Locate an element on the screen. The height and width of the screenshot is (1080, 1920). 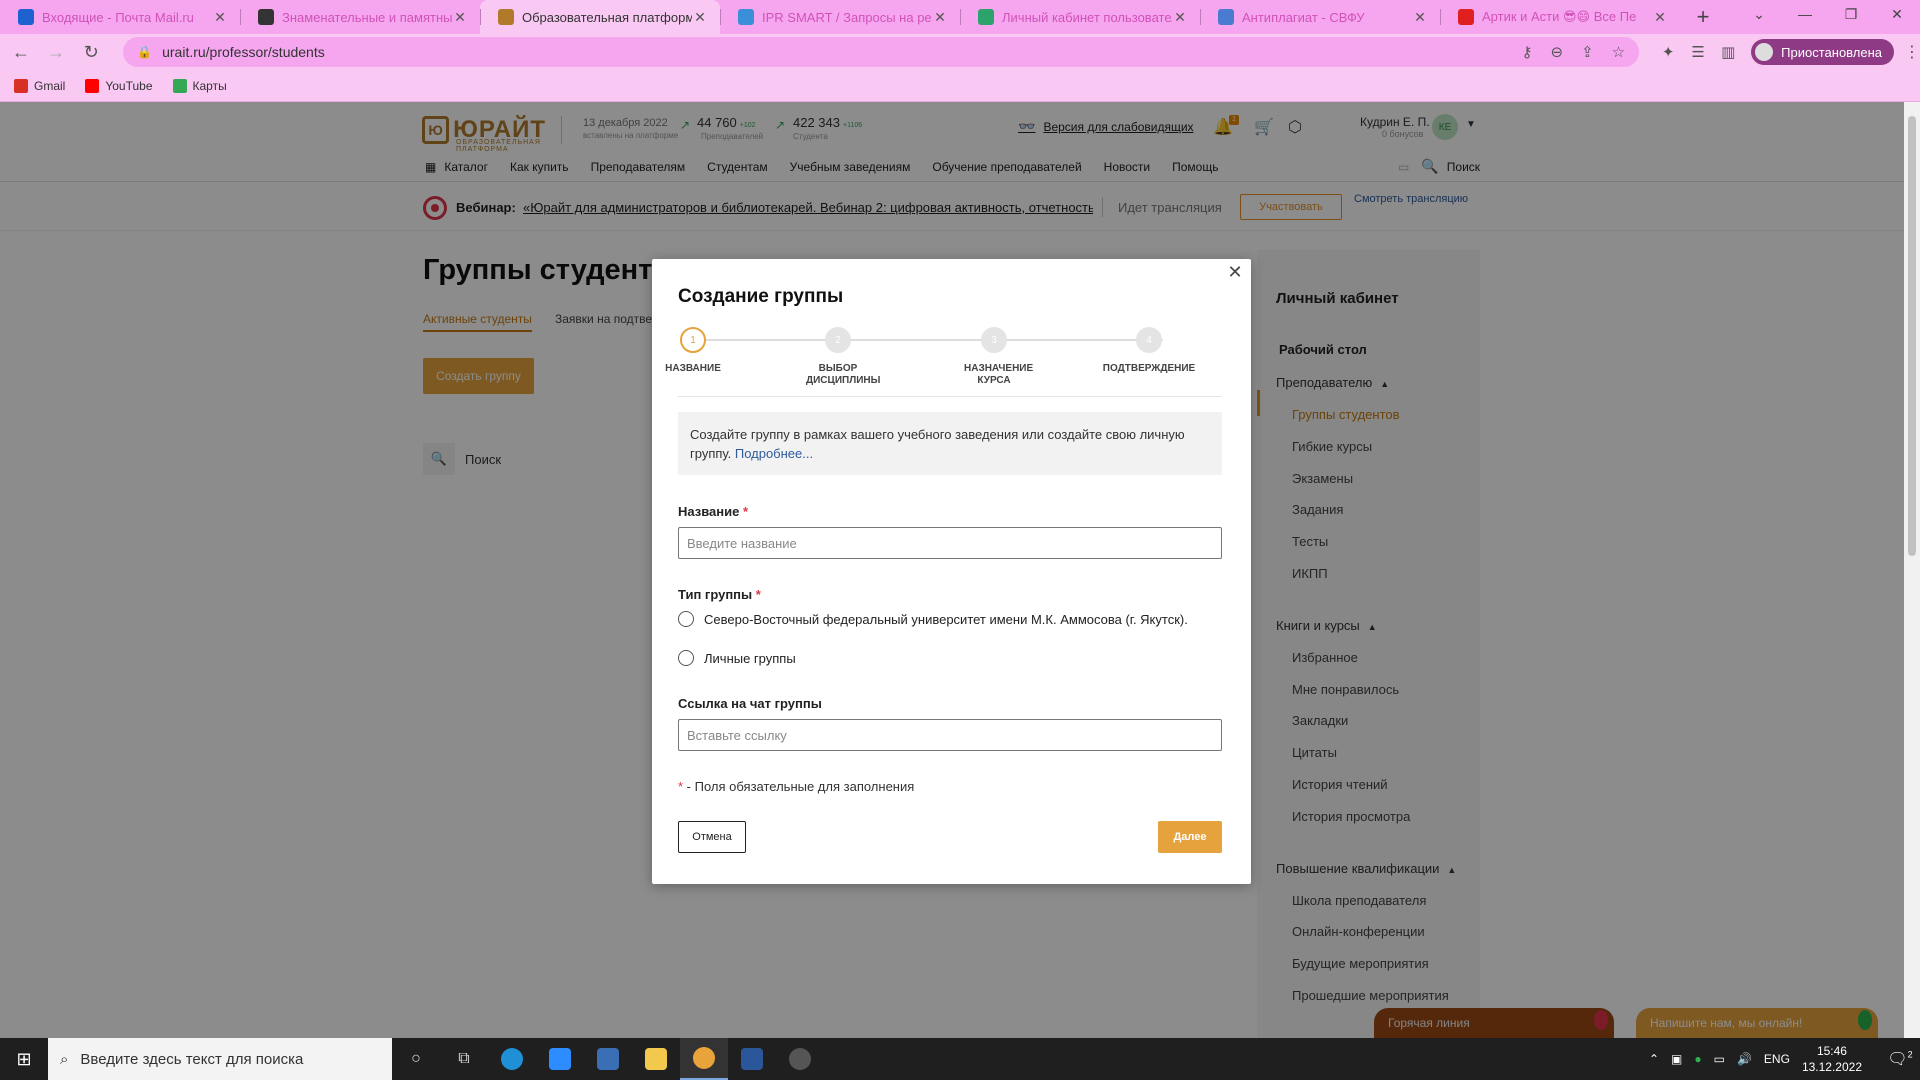
taskbar-clock: 15:46 13.12.2022 is located at coordinates (1832, 1059).